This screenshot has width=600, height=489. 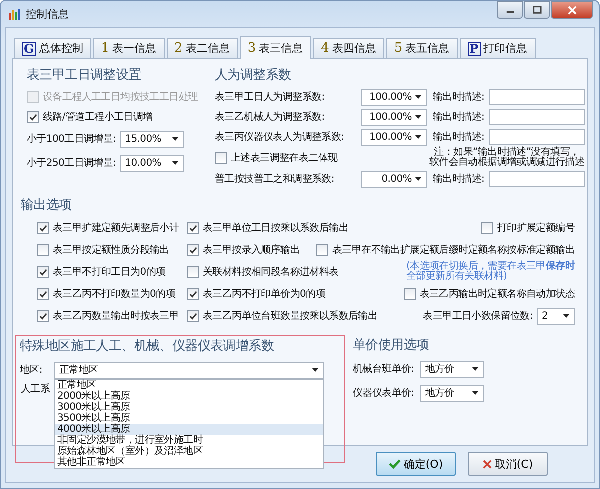 What do you see at coordinates (116, 228) in the screenshot?
I see `checkbox-label: 表三甲扩建定额先调整后小计` at bounding box center [116, 228].